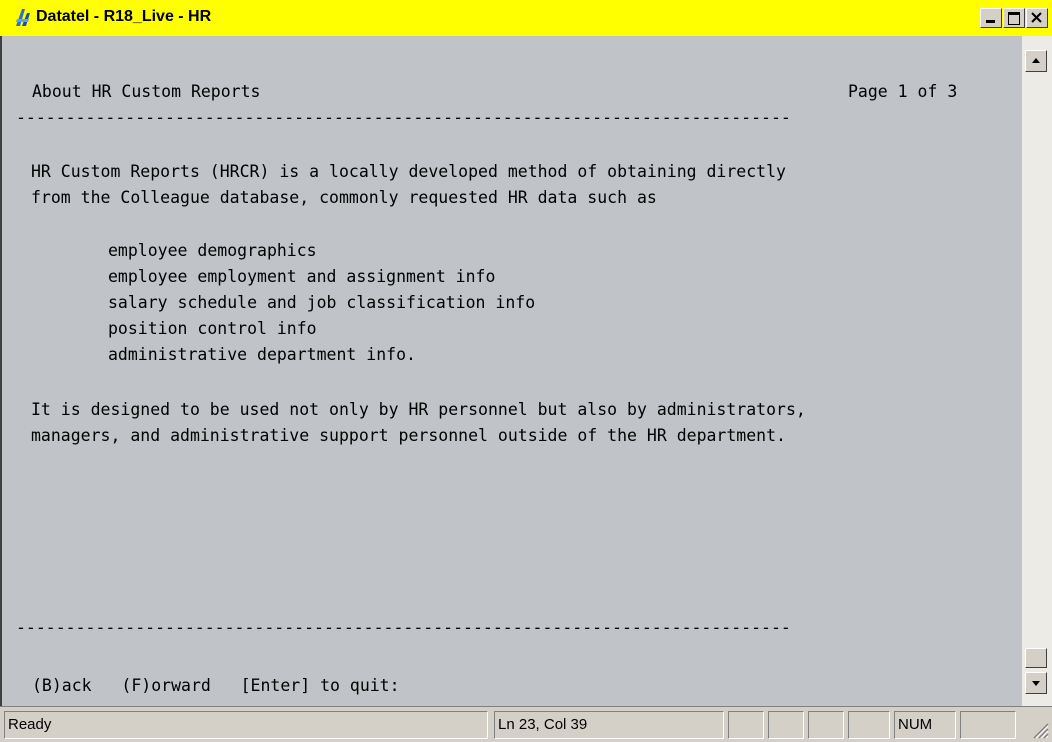  I want to click on list-item: employee demographics, so click(212, 250).